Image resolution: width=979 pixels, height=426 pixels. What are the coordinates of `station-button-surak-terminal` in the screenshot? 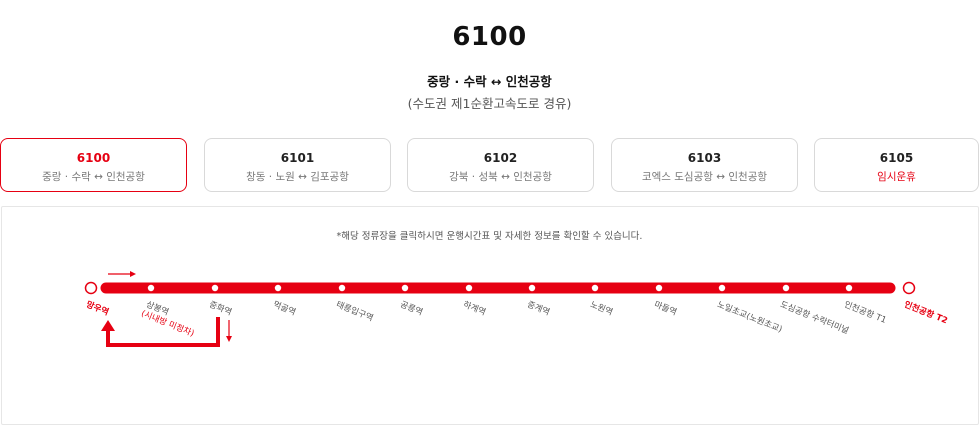 It's located at (786, 288).